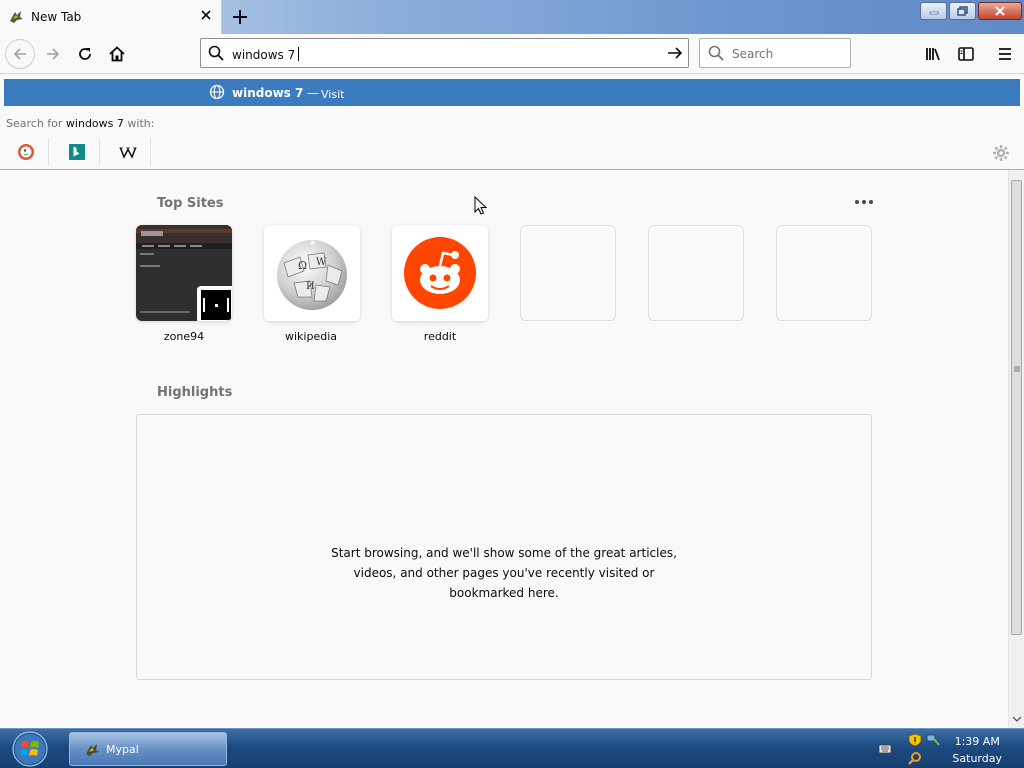 The height and width of the screenshot is (768, 1024). What do you see at coordinates (1016, 407) in the screenshot?
I see `scrollbar-thumb` at bounding box center [1016, 407].